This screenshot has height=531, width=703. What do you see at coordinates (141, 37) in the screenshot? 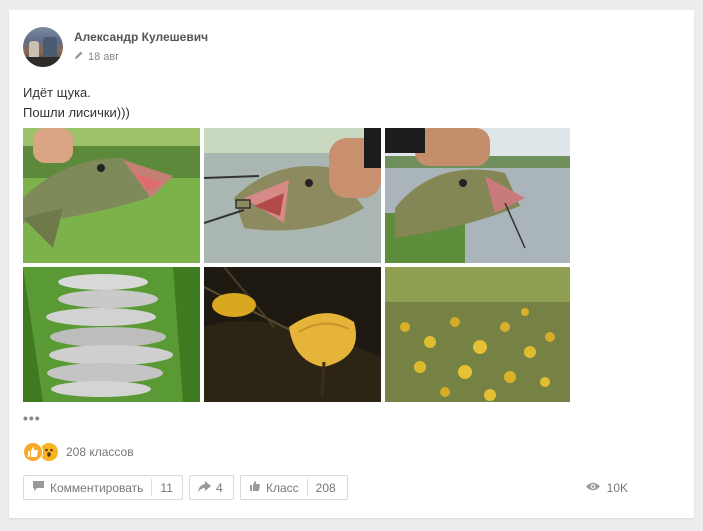
I see `author-name: Александр Кулешевич` at bounding box center [141, 37].